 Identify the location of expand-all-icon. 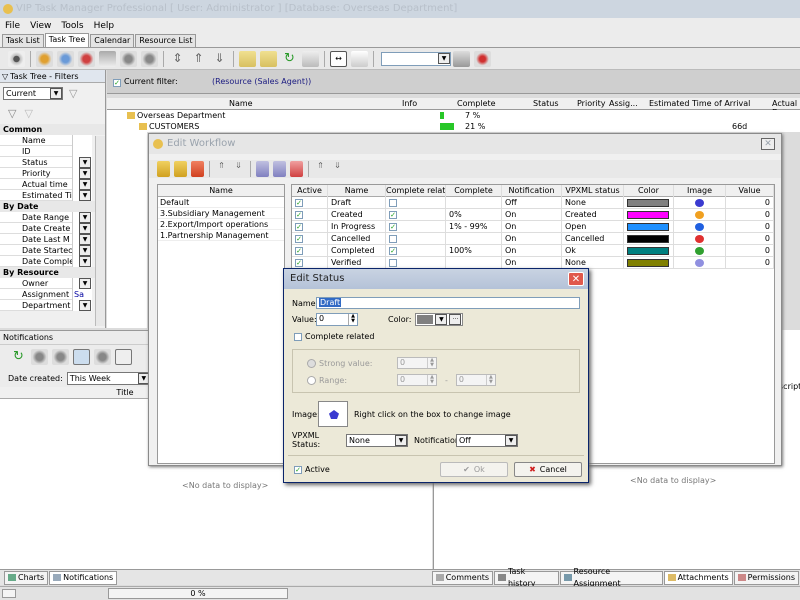
(247, 58).